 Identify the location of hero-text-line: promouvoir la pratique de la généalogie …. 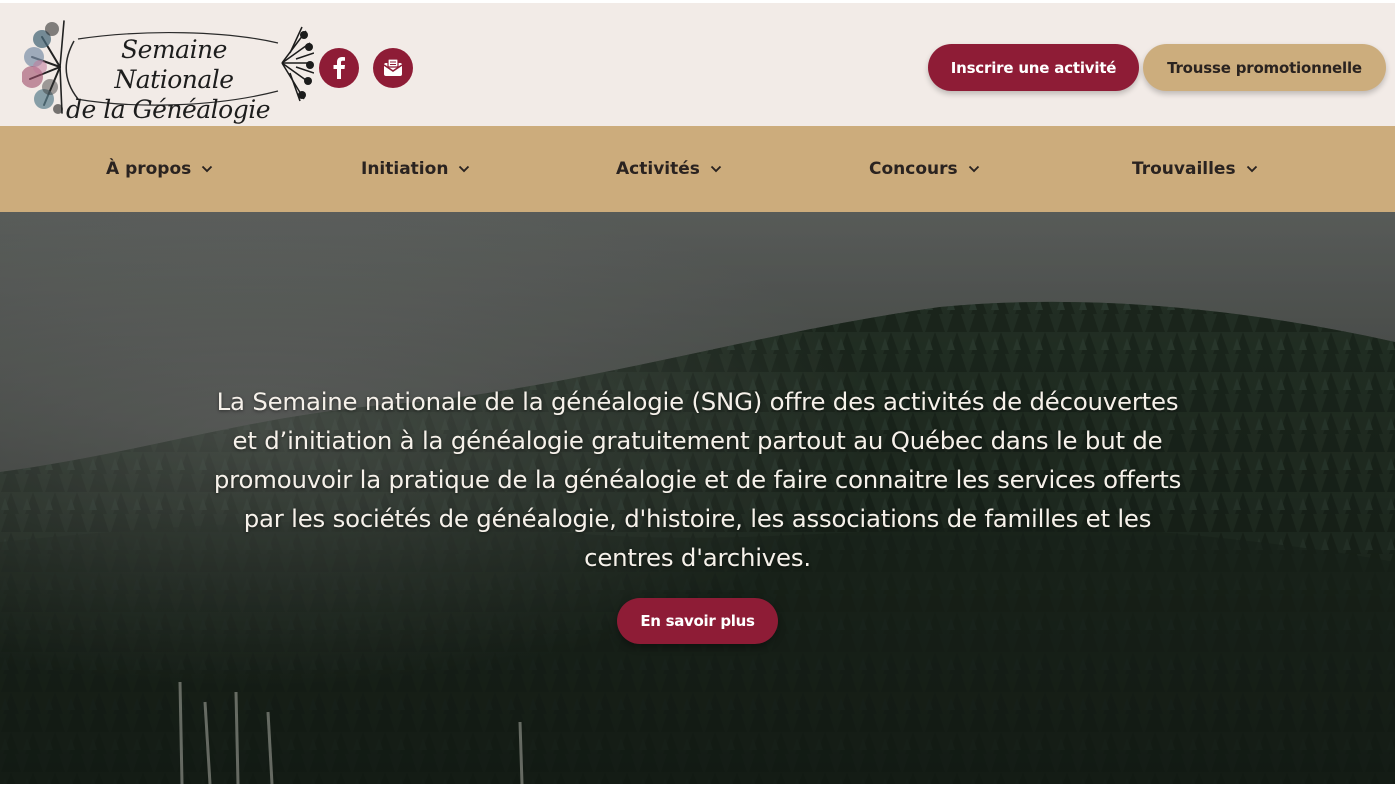
(697, 479).